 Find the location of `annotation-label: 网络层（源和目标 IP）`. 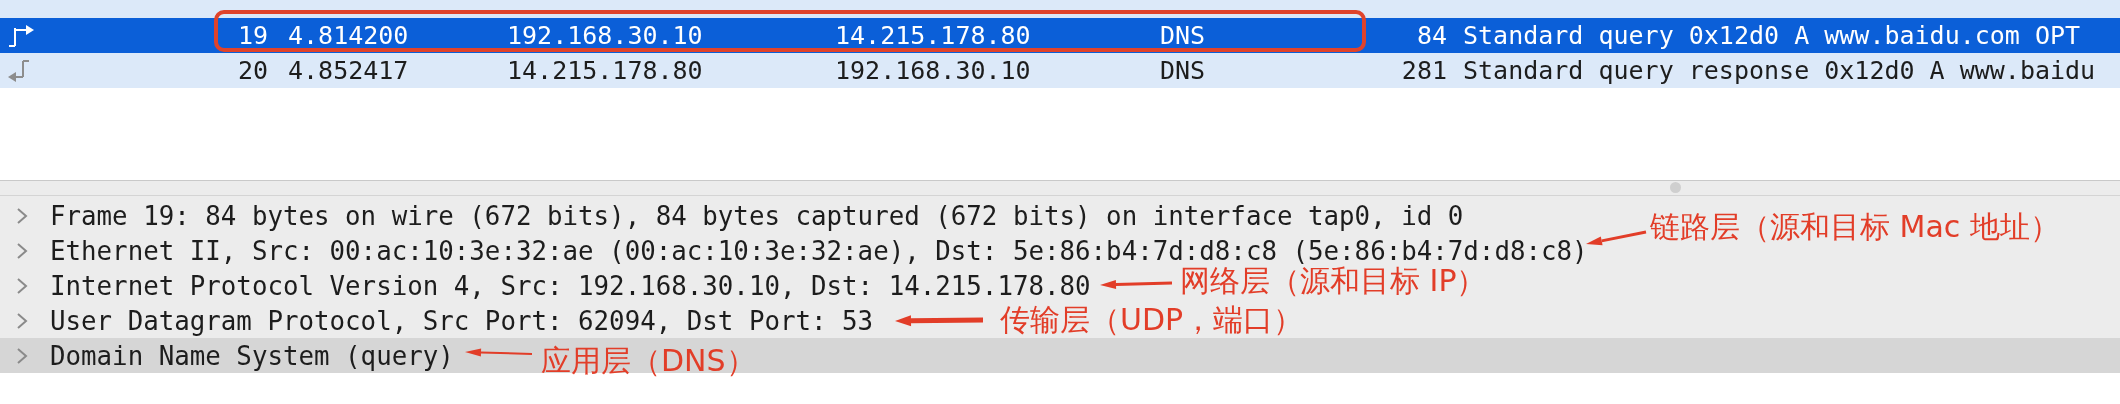

annotation-label: 网络层（源和目标 IP） is located at coordinates (1333, 281).